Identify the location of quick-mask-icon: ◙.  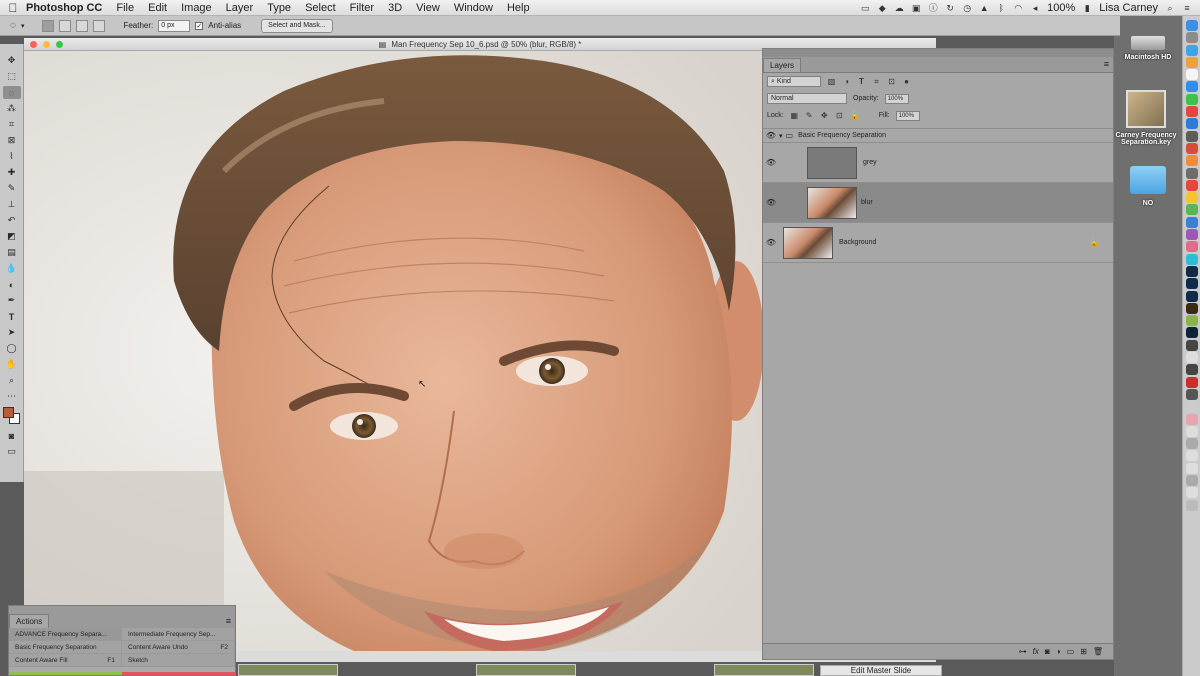
(12, 435).